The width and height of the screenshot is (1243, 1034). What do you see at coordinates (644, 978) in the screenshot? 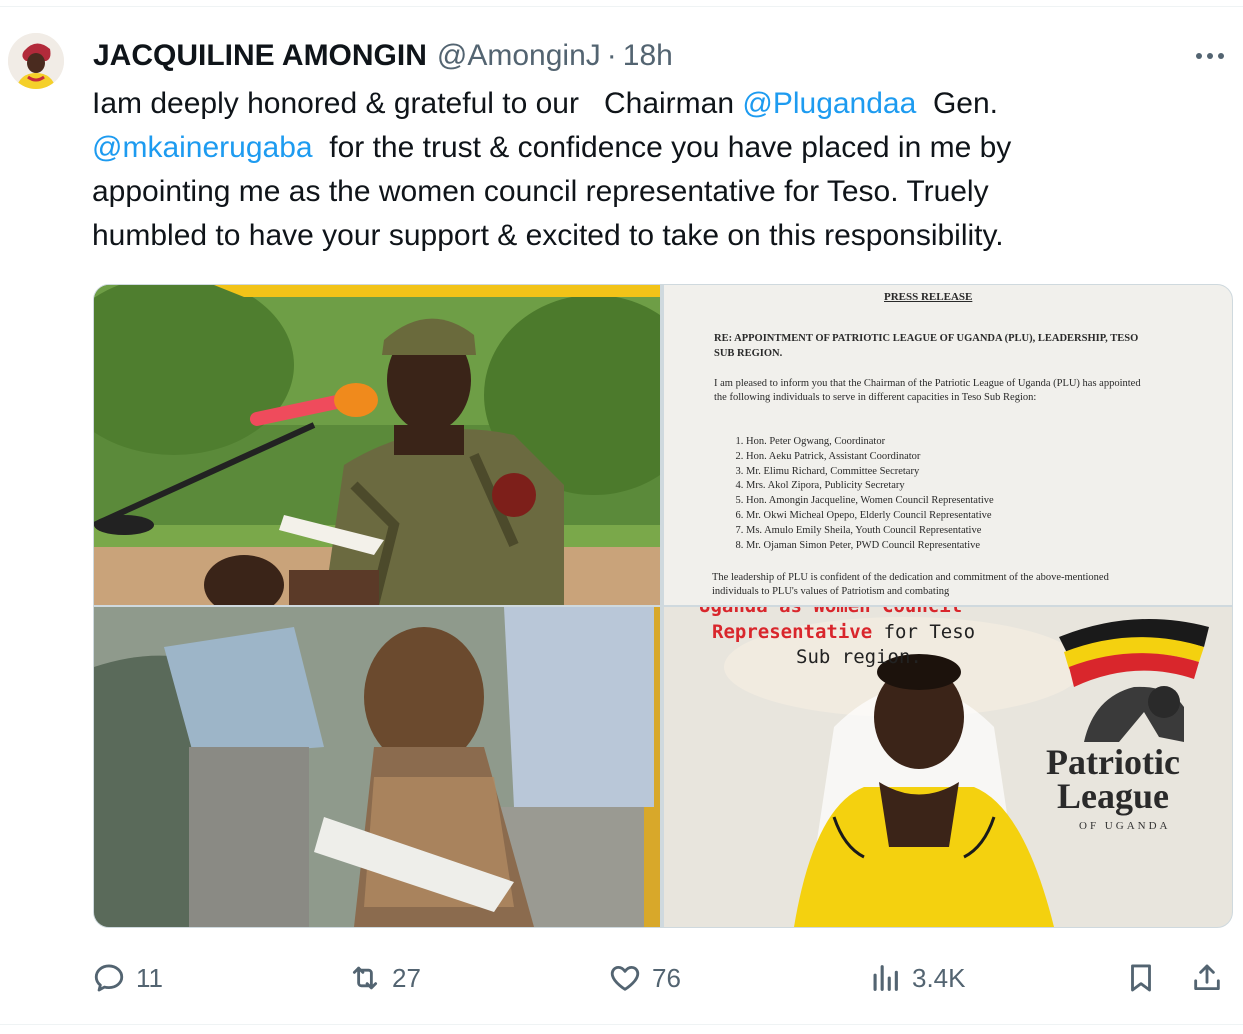
I see `like-button: 76` at bounding box center [644, 978].